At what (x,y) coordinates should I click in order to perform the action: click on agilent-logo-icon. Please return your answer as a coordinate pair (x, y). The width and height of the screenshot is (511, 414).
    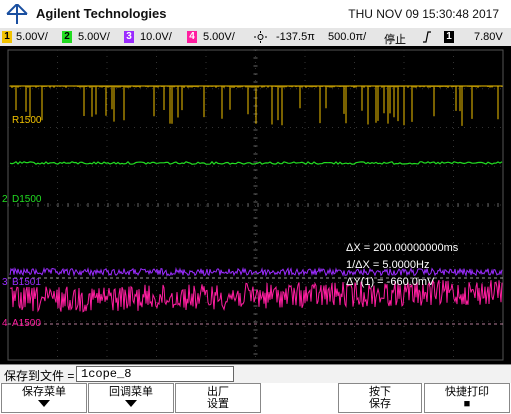
    Looking at the image, I should click on (17, 14).